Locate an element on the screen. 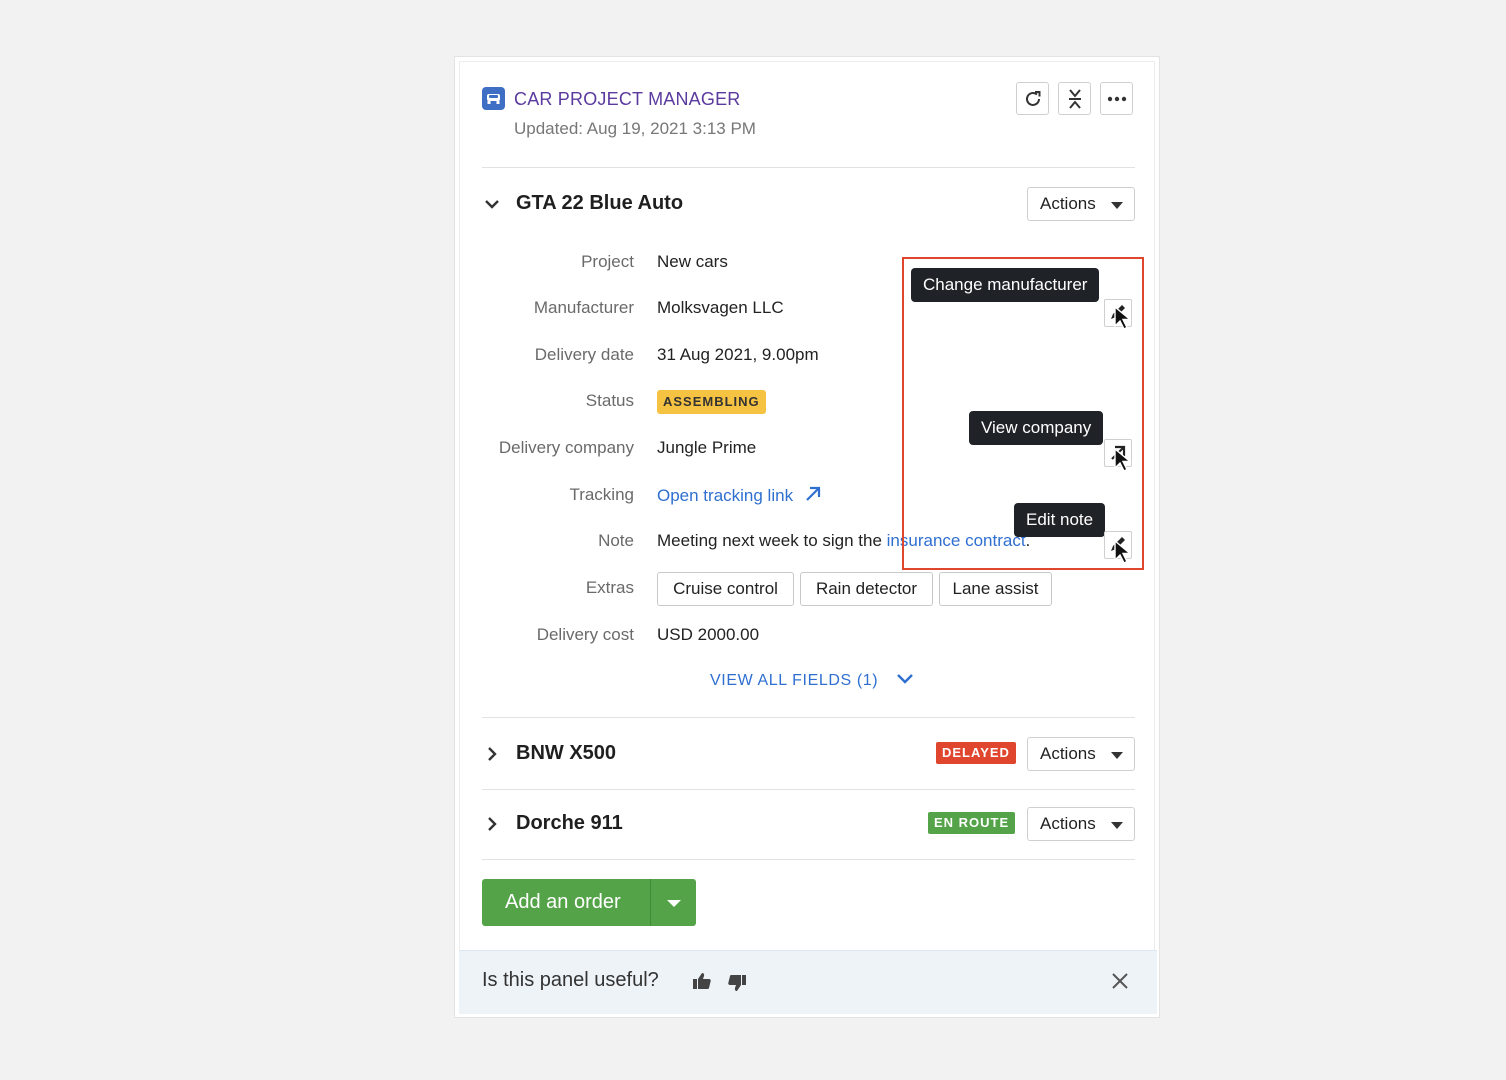 The image size is (1506, 1080). tooltip-view-company: View company is located at coordinates (1036, 428).